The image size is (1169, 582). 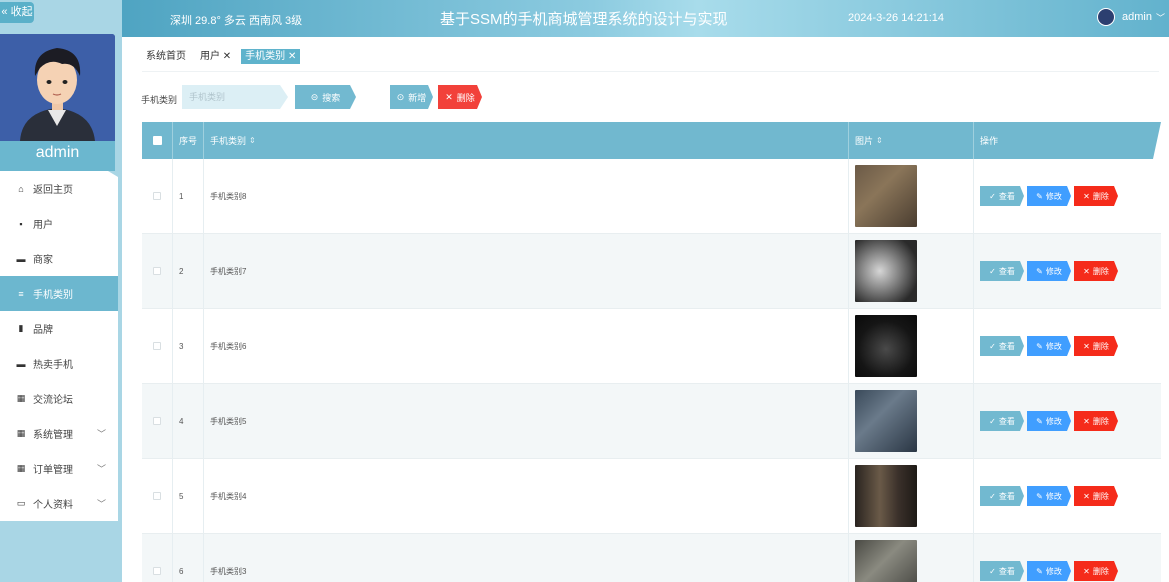 I want to click on sidebar-item-phone-category: ≡ 手机类别, so click(x=59, y=293).